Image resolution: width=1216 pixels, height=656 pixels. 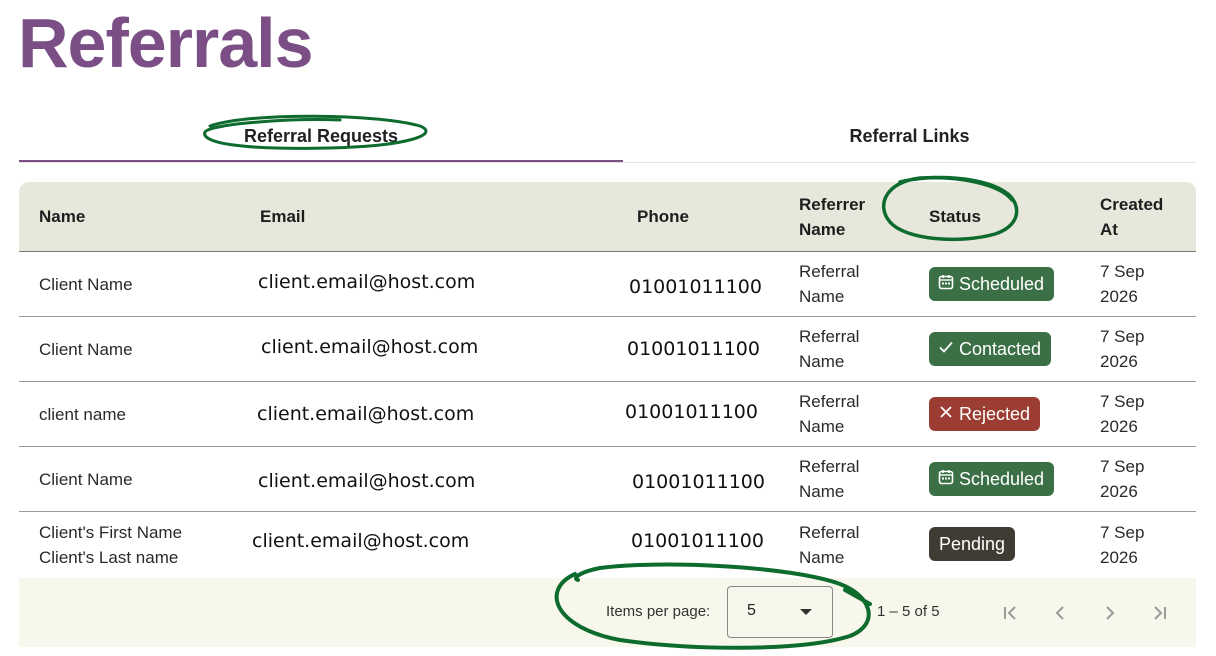 I want to click on column-header-email: Email, so click(x=282, y=216).